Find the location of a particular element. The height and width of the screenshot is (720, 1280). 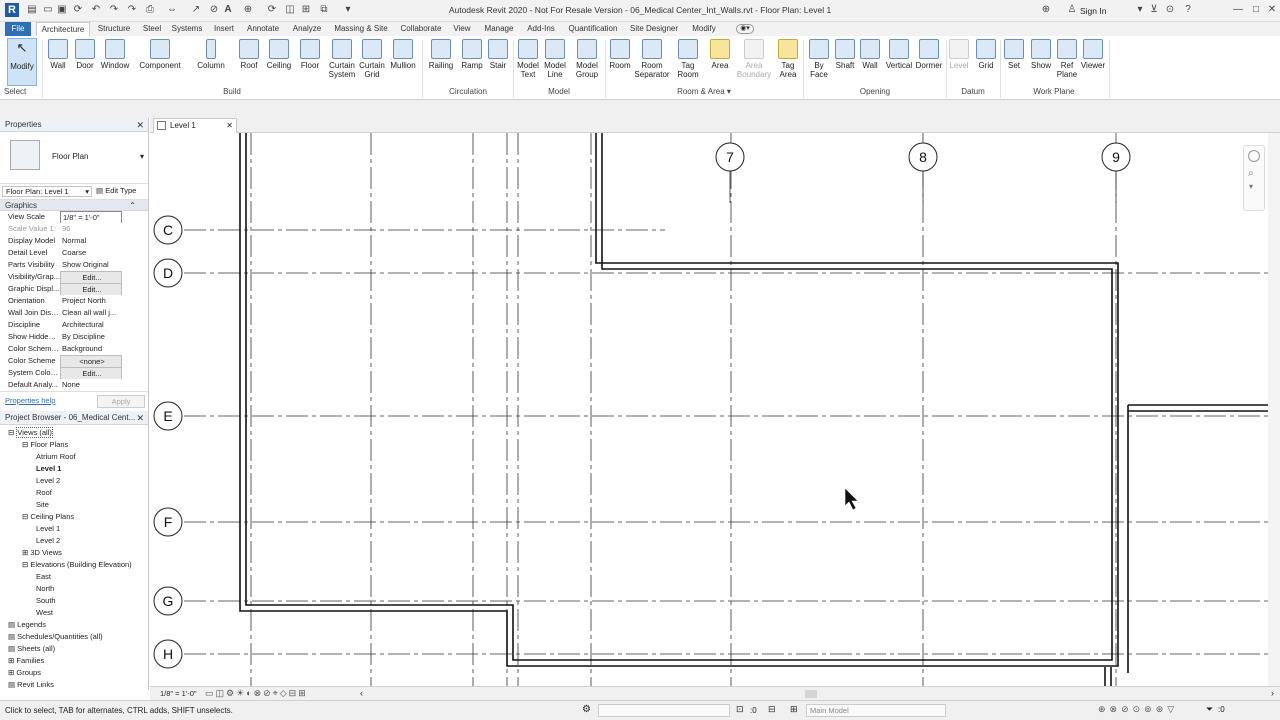

chevron-right-icon: › is located at coordinates (1272, 693).